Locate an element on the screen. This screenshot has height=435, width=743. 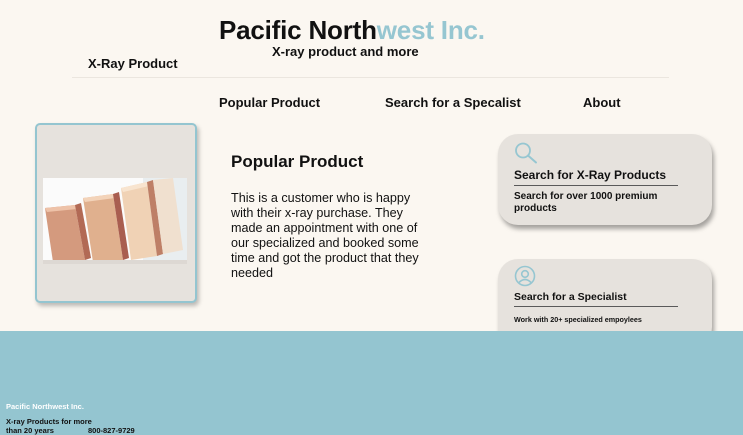
footer-tagline: X-ray Products for more than 20 years is located at coordinates (49, 426).